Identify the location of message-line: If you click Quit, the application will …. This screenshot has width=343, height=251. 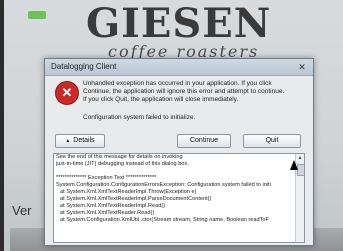
(161, 99).